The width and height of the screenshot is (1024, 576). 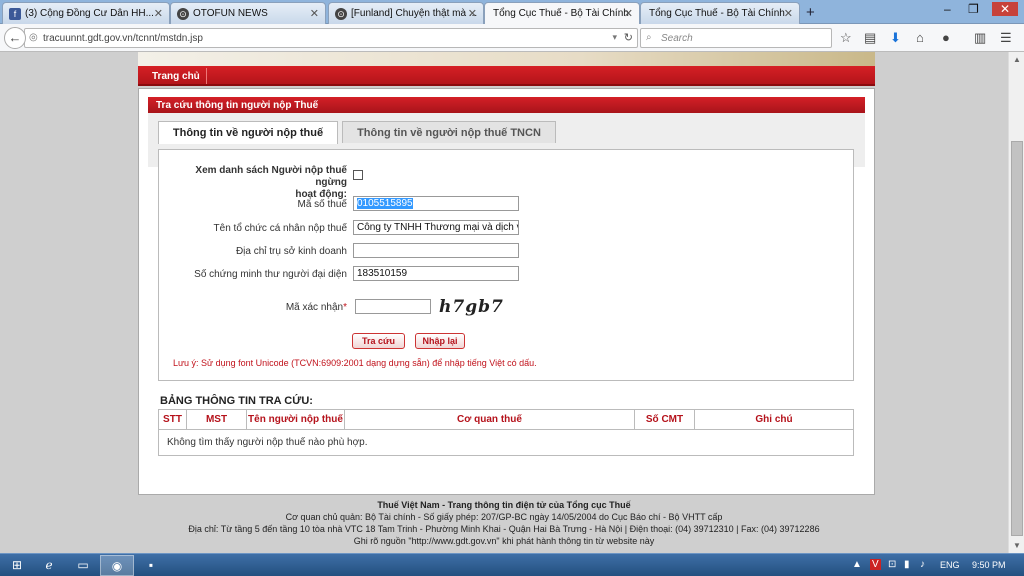 I want to click on firefox-icon: ◉, so click(x=117, y=565).